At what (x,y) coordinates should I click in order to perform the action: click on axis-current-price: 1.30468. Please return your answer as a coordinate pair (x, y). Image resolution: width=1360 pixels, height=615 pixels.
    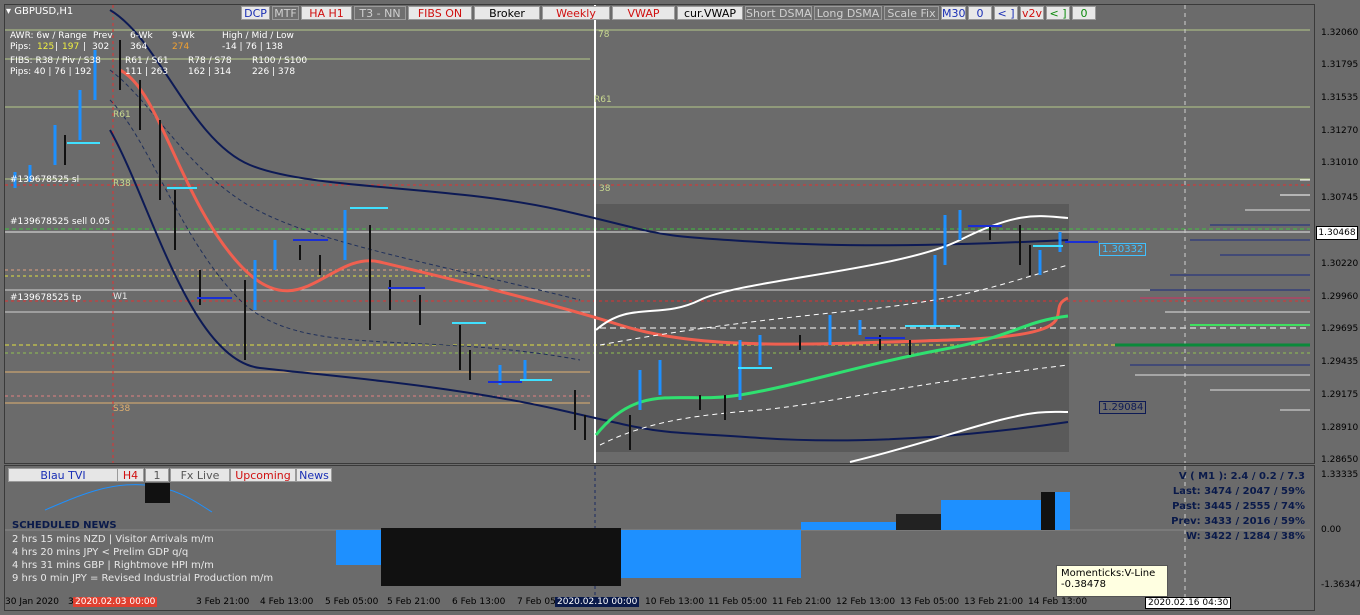
    Looking at the image, I should click on (1337, 233).